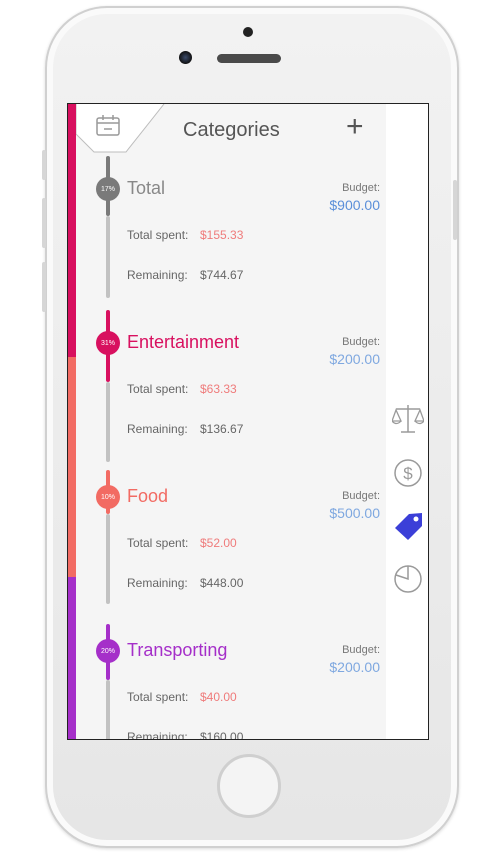 This screenshot has height=855, width=500. I want to click on category-color-strip-entertainment, so click(72, 230).